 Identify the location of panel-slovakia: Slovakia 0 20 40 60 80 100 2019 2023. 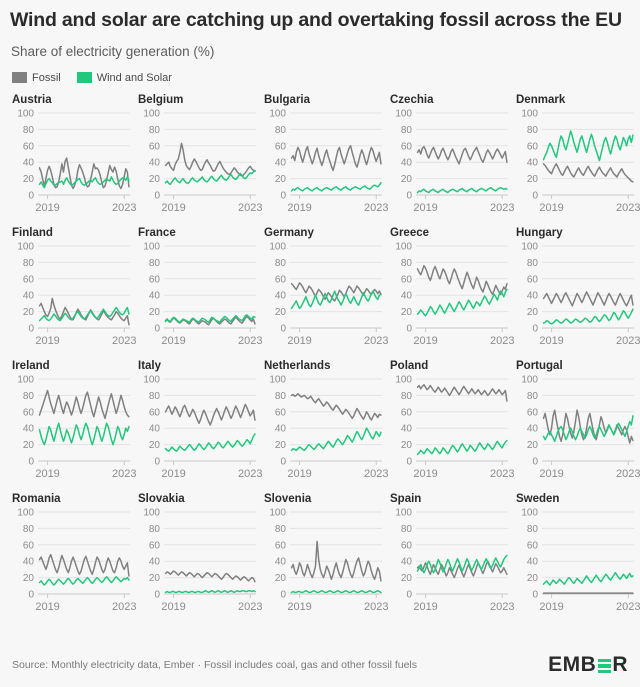
(199, 559).